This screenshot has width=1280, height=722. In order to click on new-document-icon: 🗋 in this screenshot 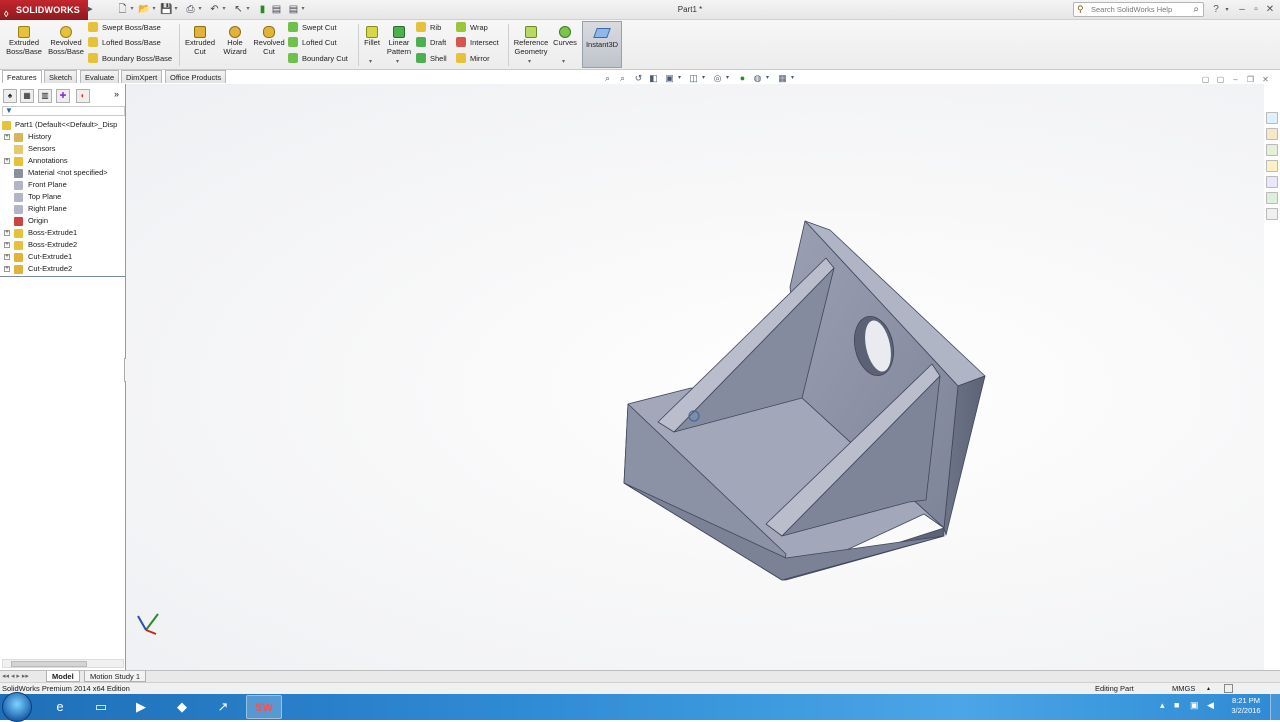, I will do `click(122, 9)`.